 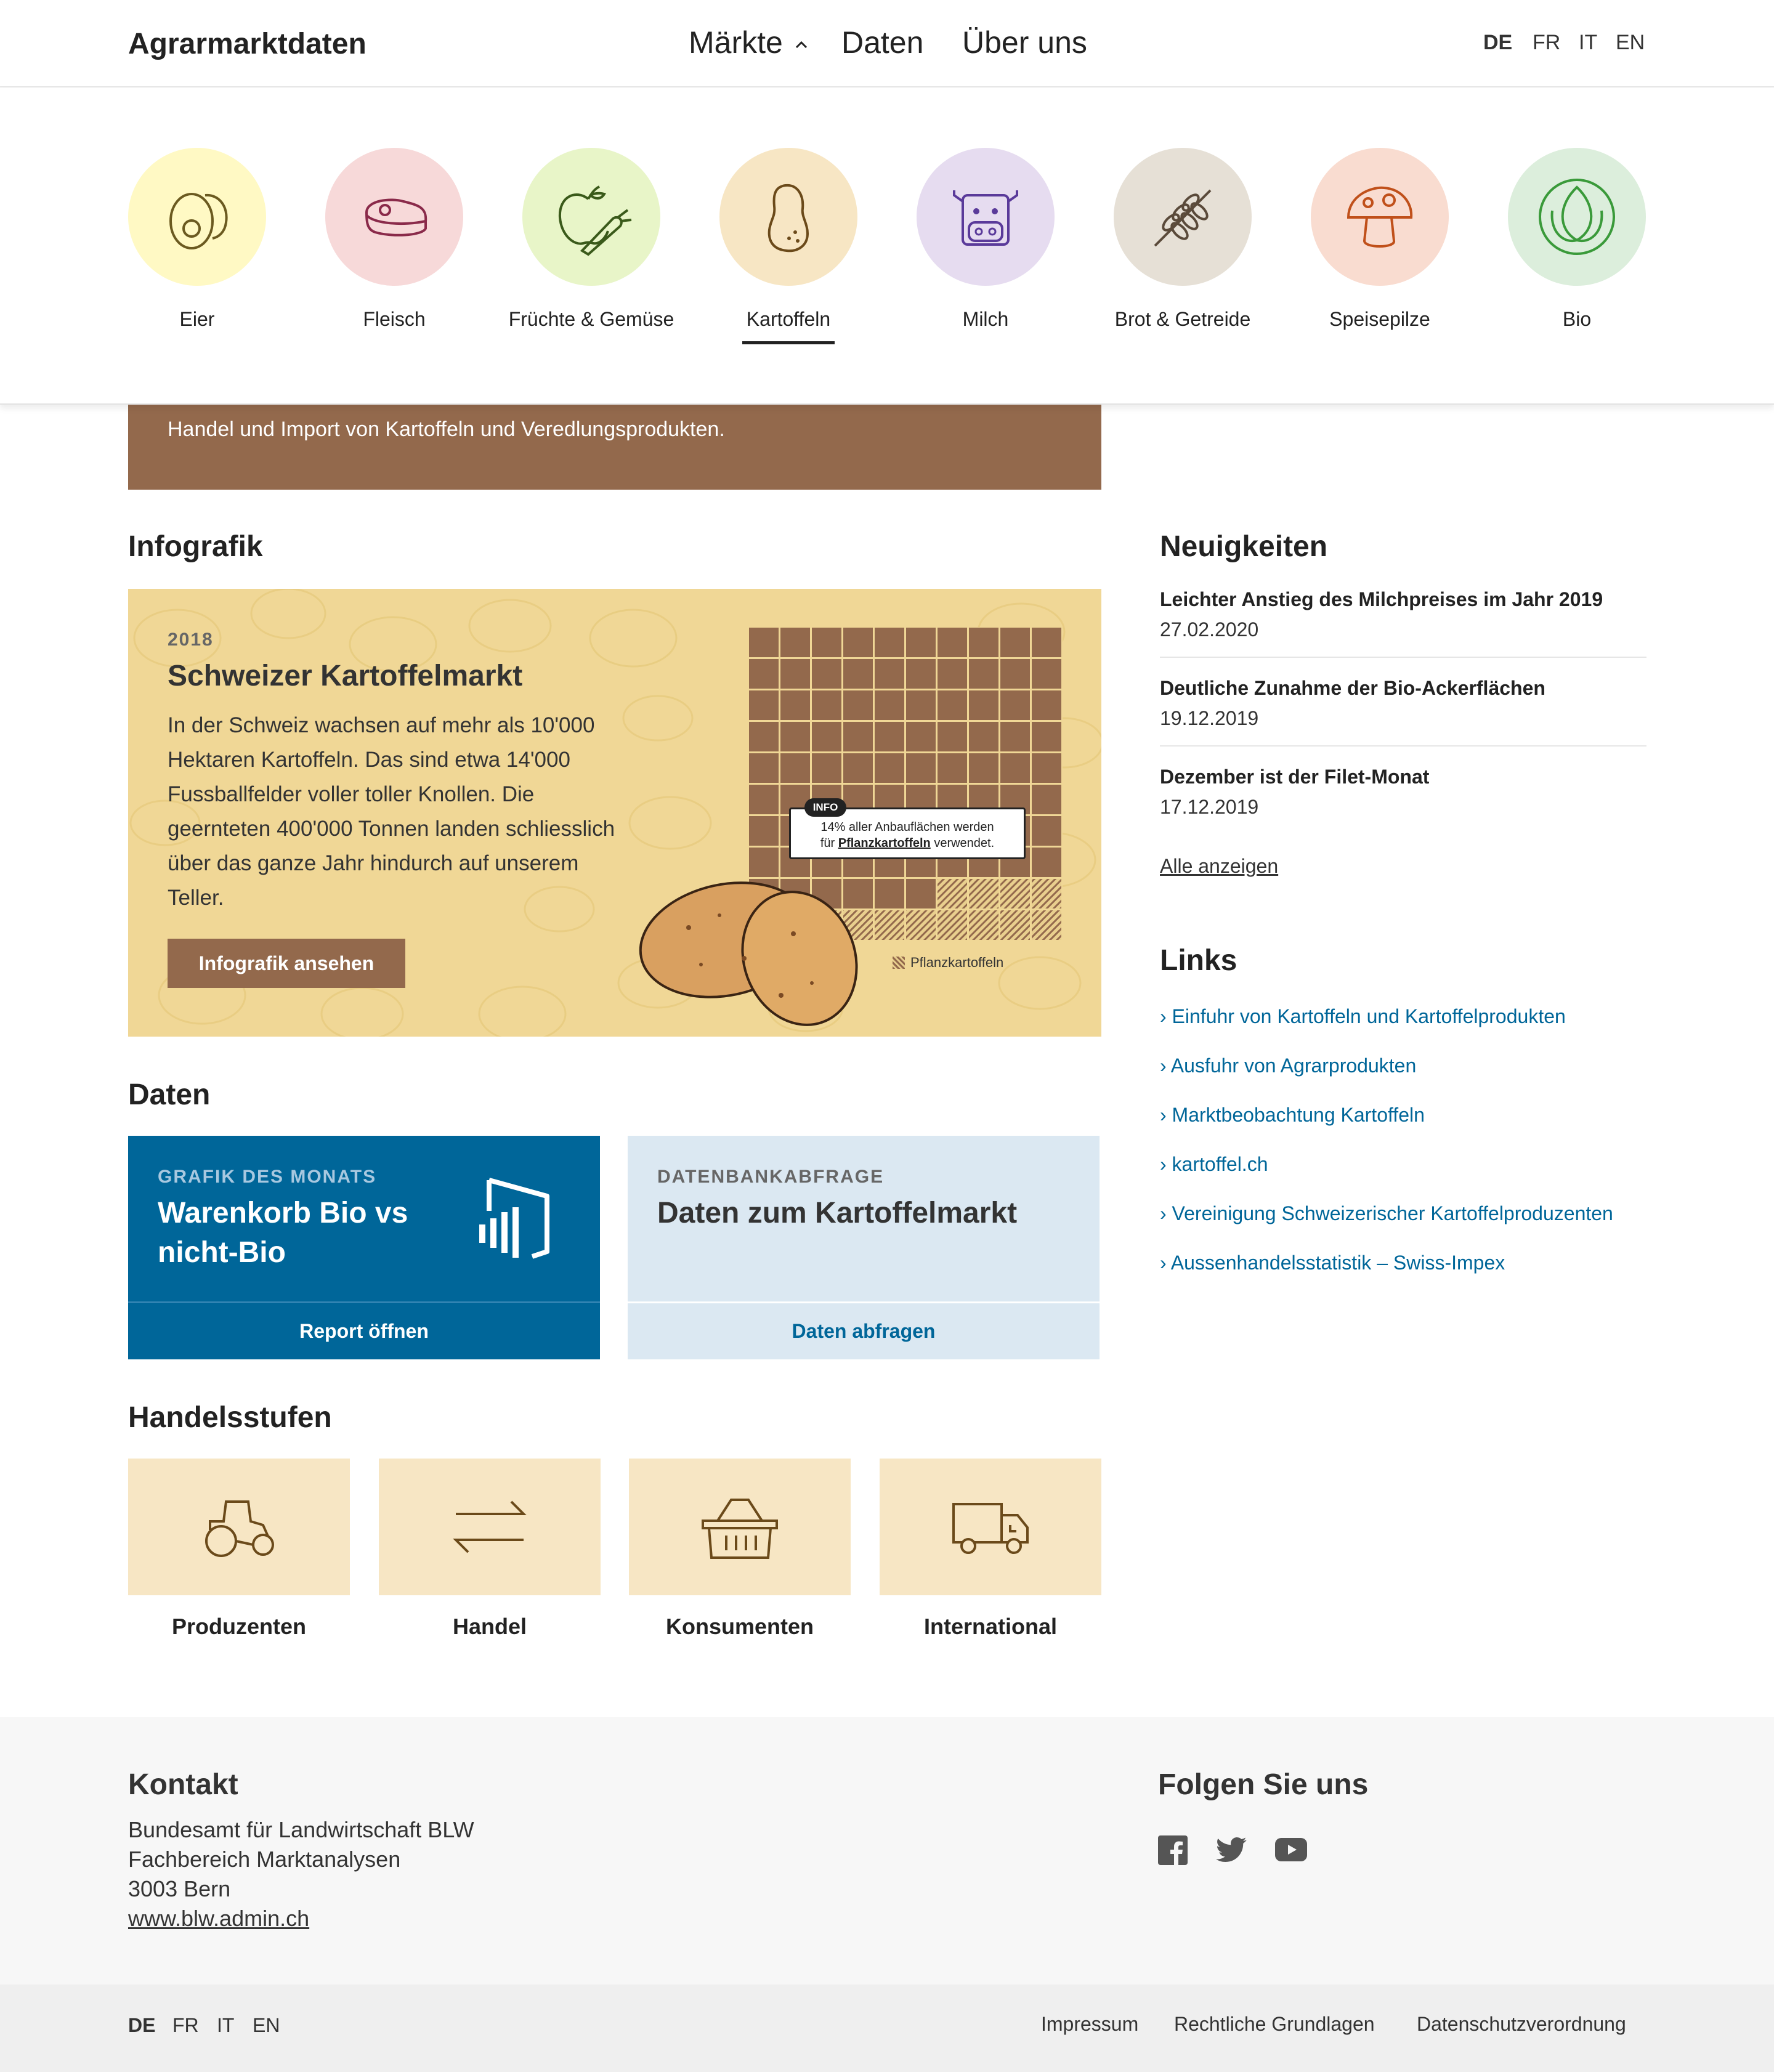 What do you see at coordinates (1295, 777) in the screenshot?
I see `news-item-title: Dezember ist der Filet-Monat` at bounding box center [1295, 777].